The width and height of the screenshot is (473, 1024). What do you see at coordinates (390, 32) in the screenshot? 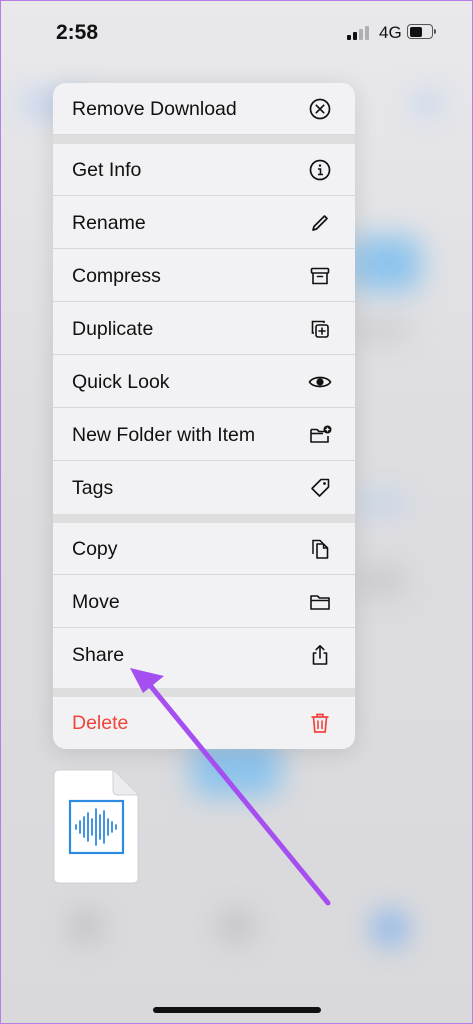
I see `network-type: 4G` at bounding box center [390, 32].